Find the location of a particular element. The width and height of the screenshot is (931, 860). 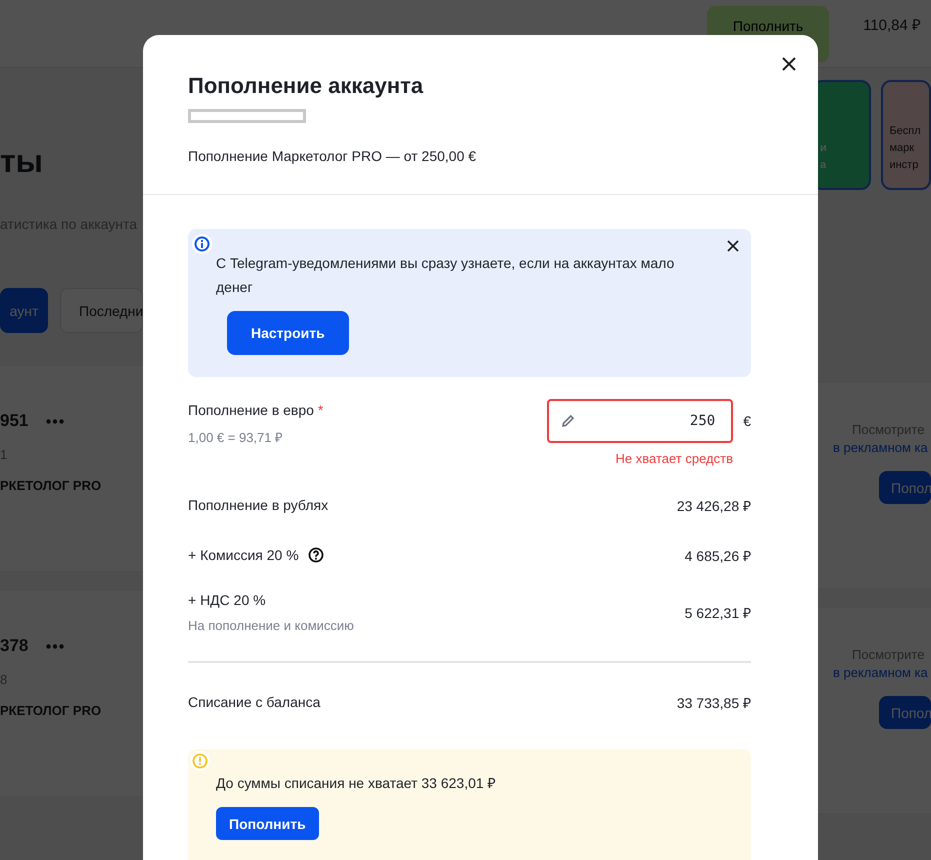

row-value: 4 685,26 ₽ is located at coordinates (717, 555).